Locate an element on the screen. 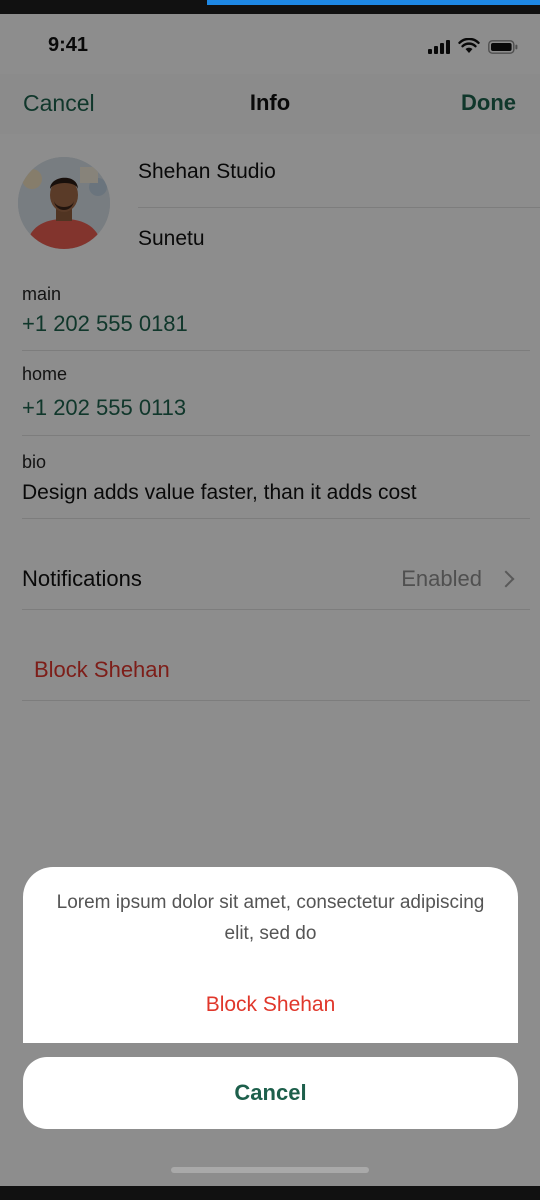 The height and width of the screenshot is (1200, 540). home-indicator is located at coordinates (270, 1170).